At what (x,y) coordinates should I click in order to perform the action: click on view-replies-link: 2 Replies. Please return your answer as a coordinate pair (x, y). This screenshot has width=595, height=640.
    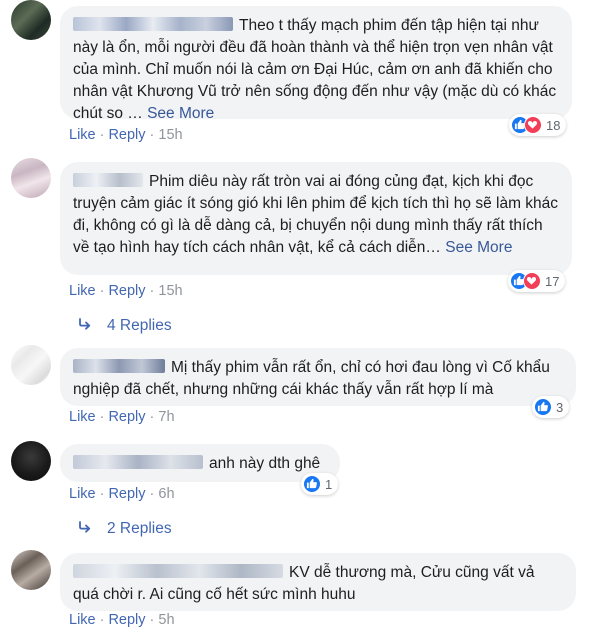
    Looking at the image, I should click on (124, 529).